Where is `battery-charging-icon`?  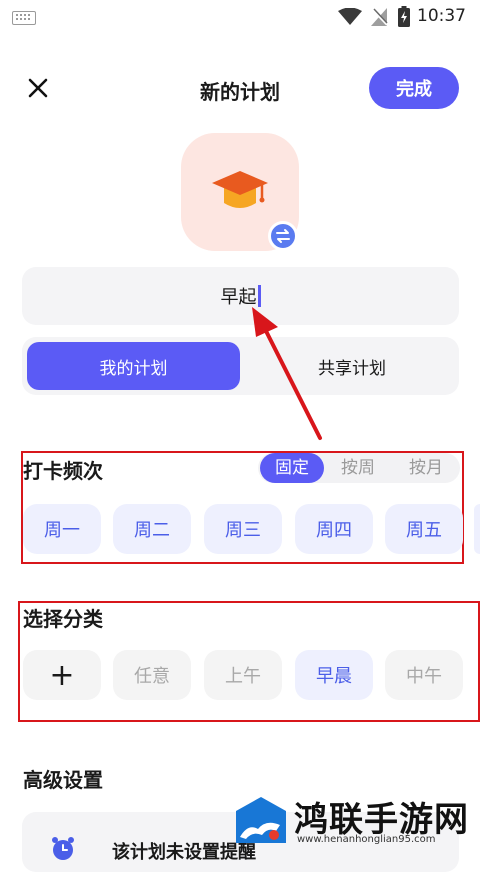
battery-charging-icon is located at coordinates (404, 16).